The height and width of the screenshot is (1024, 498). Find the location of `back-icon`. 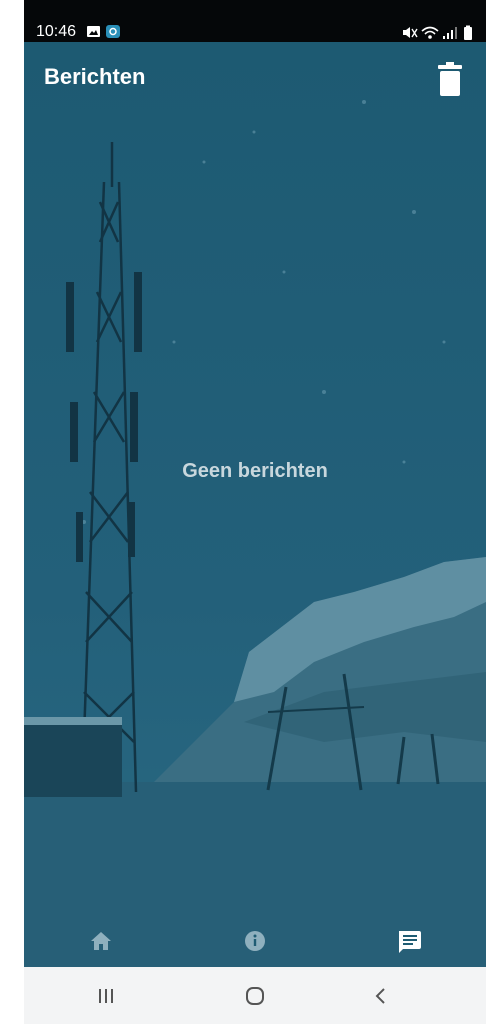

back-icon is located at coordinates (380, 996).